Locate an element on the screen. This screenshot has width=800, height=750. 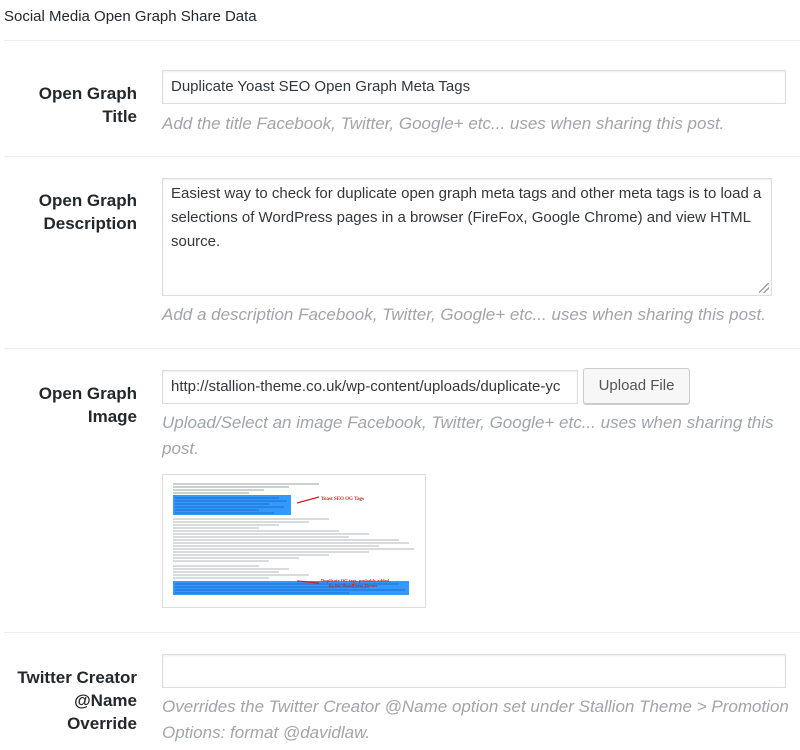
resize-grip-icon is located at coordinates (764, 288).